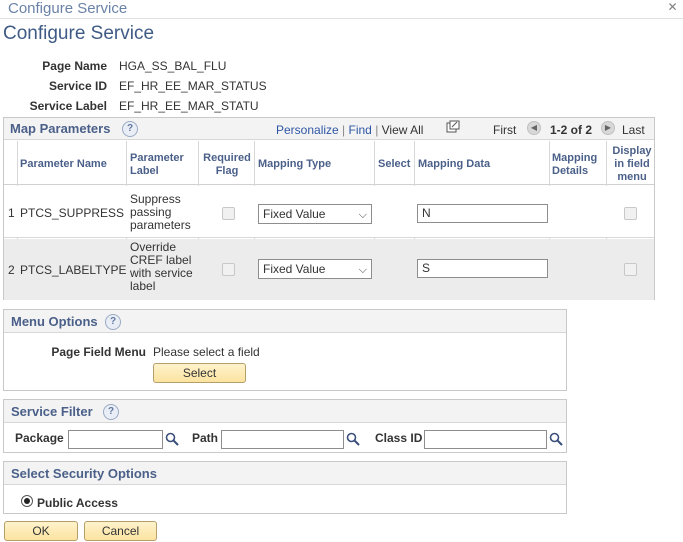 The image size is (683, 542). I want to click on first-label: First, so click(505, 130).